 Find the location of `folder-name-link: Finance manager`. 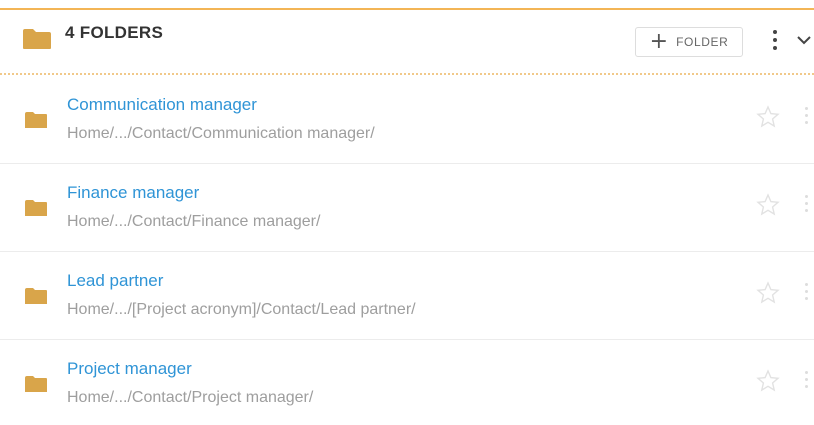

folder-name-link: Finance manager is located at coordinates (133, 193).